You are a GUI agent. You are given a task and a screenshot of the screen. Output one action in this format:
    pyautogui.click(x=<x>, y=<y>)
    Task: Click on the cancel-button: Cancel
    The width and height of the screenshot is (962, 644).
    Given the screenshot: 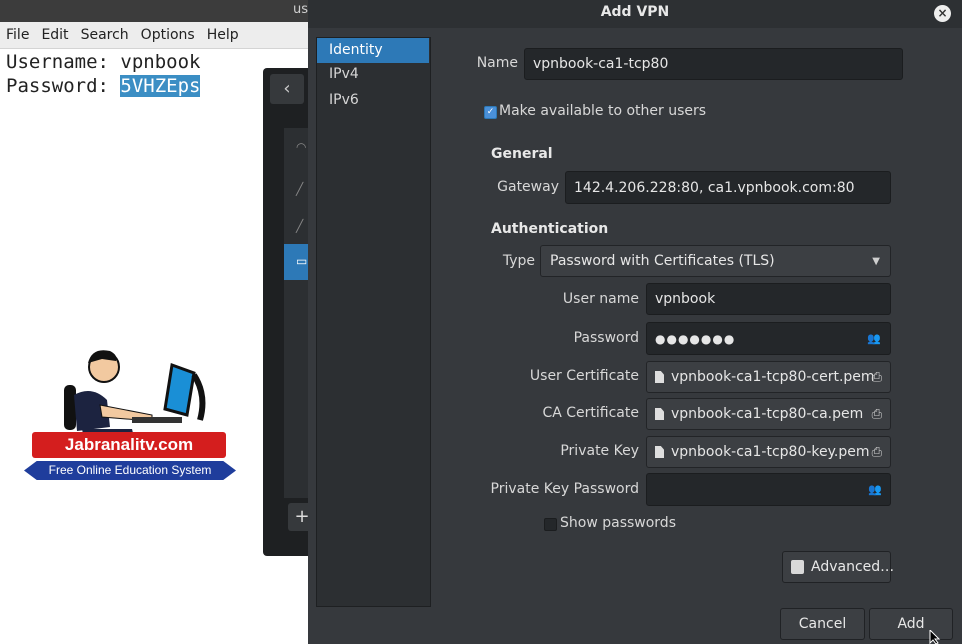 What is the action you would take?
    pyautogui.click(x=822, y=624)
    